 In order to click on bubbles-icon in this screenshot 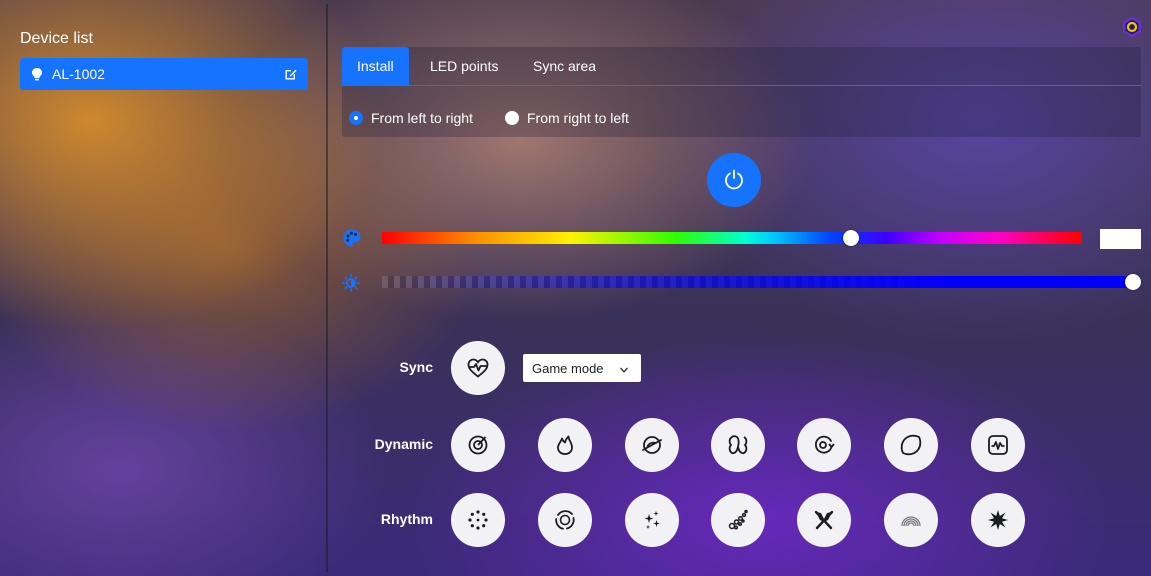, I will do `click(738, 519)`.